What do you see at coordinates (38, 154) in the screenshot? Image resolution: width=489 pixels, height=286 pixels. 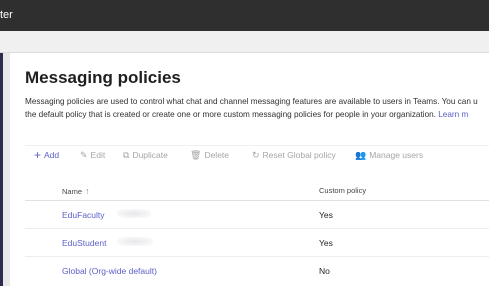 I see `plus-icon: +` at bounding box center [38, 154].